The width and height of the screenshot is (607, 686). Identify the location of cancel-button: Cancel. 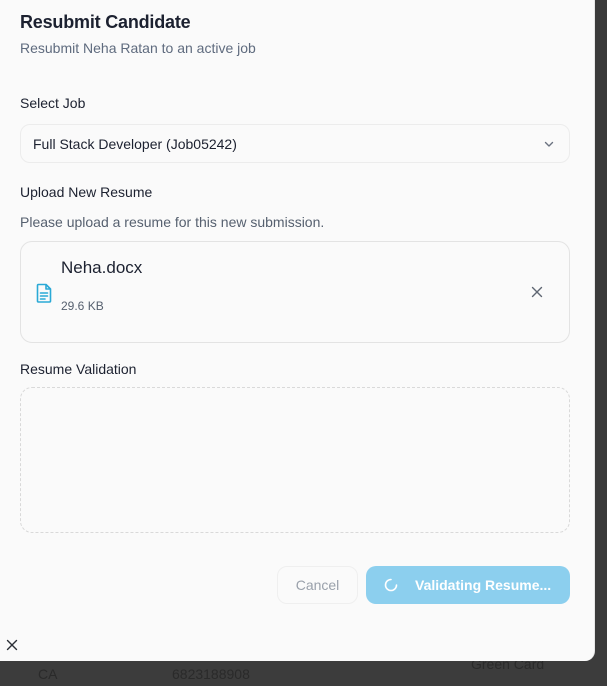
(317, 585).